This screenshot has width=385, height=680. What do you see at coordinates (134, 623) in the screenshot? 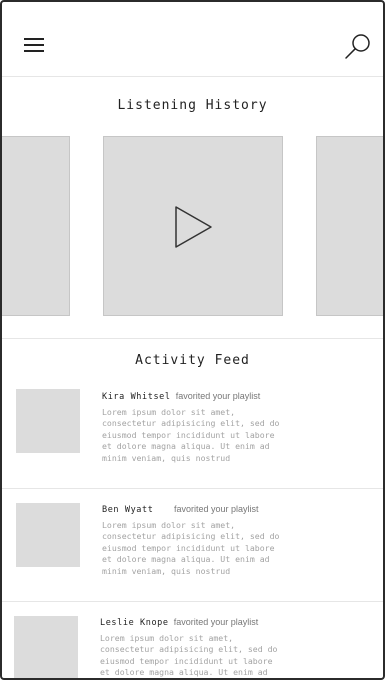
I see `feed-user-name: Leslie Knope` at bounding box center [134, 623].